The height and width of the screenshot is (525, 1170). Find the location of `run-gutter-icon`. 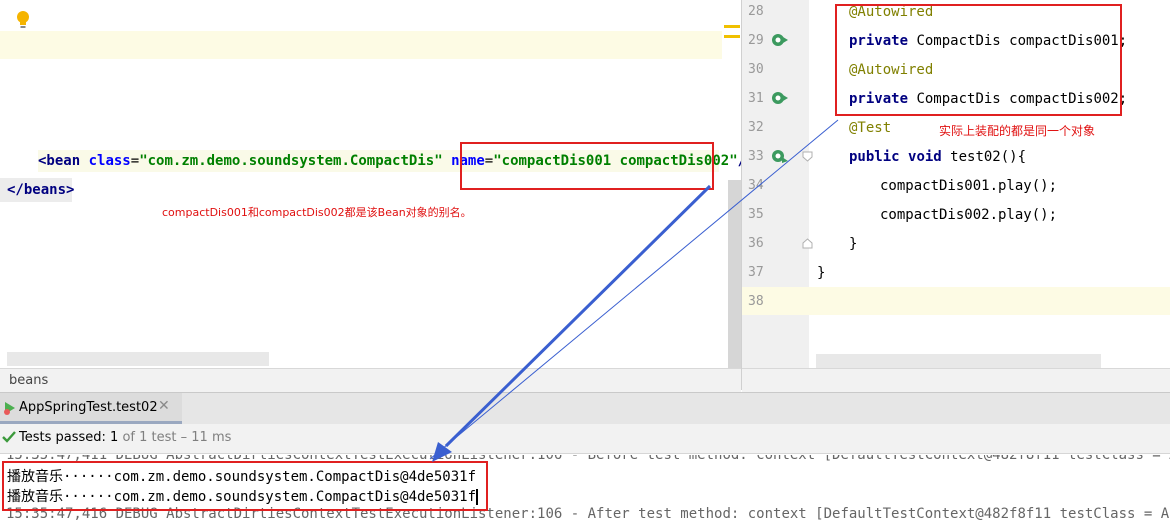

run-gutter-icon is located at coordinates (780, 156).